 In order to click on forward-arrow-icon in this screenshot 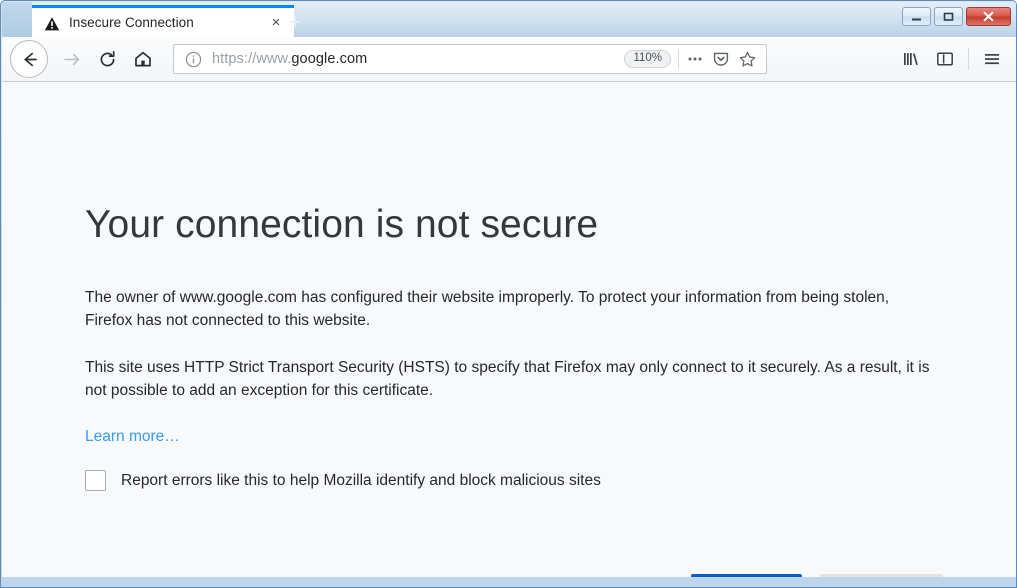, I will do `click(71, 59)`.